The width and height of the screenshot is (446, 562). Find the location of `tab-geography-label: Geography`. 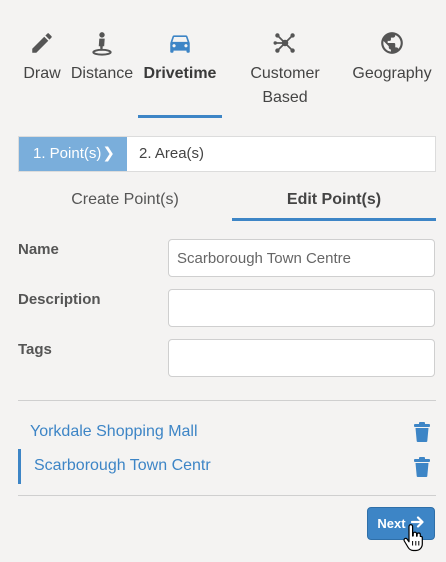

tab-geography-label: Geography is located at coordinates (392, 73).